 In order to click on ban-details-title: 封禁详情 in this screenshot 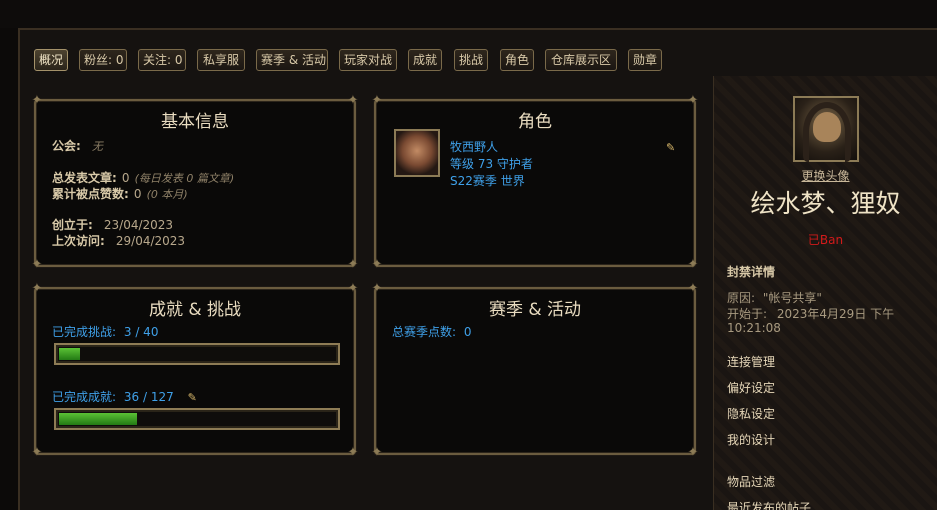, I will do `click(751, 272)`.